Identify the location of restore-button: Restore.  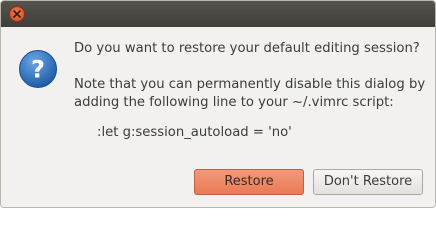
(249, 182).